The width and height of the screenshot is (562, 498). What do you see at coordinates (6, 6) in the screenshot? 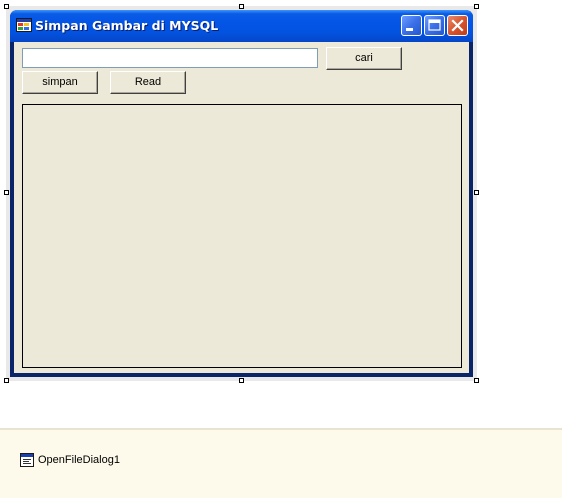
I see `resize-handle-top-left` at bounding box center [6, 6].